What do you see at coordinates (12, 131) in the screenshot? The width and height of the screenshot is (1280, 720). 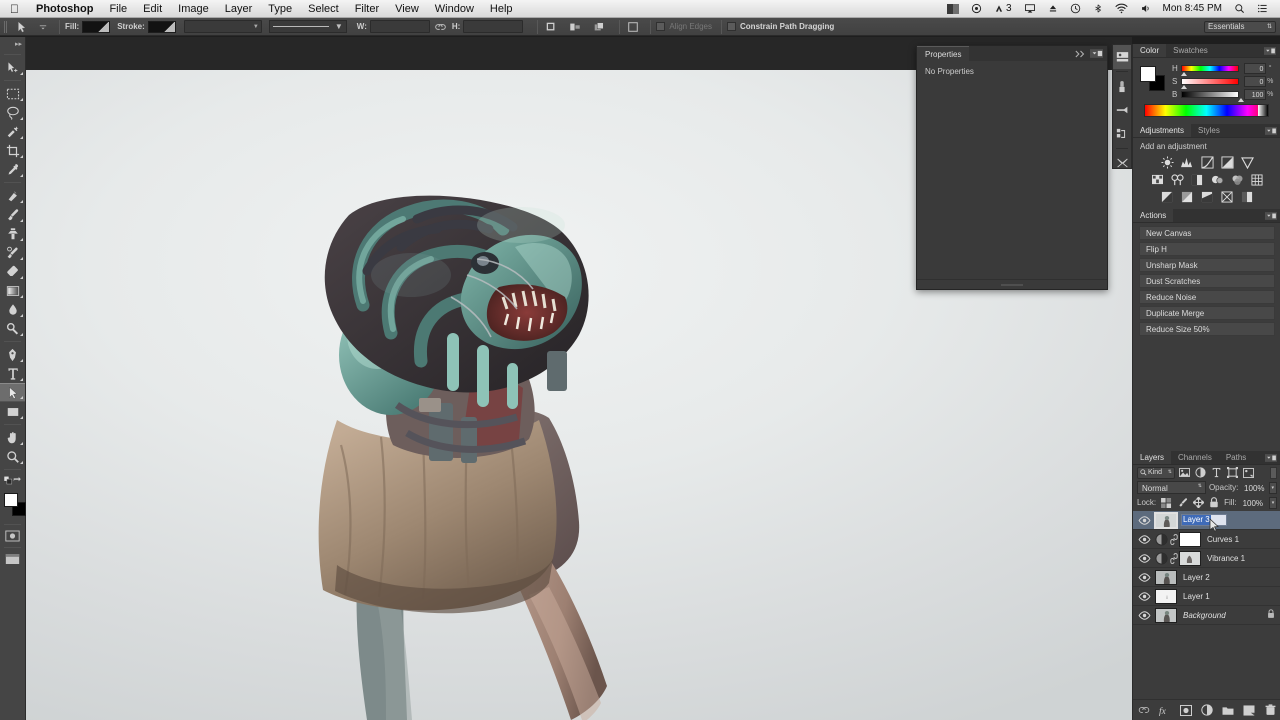 I see `quick-selection-tool` at bounding box center [12, 131].